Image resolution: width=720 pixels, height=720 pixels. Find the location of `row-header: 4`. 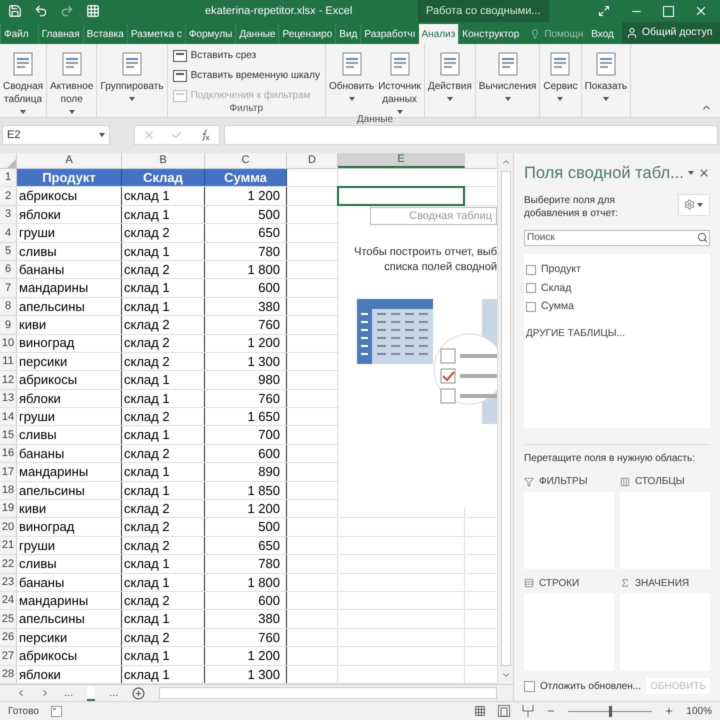

row-header: 4 is located at coordinates (8, 233).